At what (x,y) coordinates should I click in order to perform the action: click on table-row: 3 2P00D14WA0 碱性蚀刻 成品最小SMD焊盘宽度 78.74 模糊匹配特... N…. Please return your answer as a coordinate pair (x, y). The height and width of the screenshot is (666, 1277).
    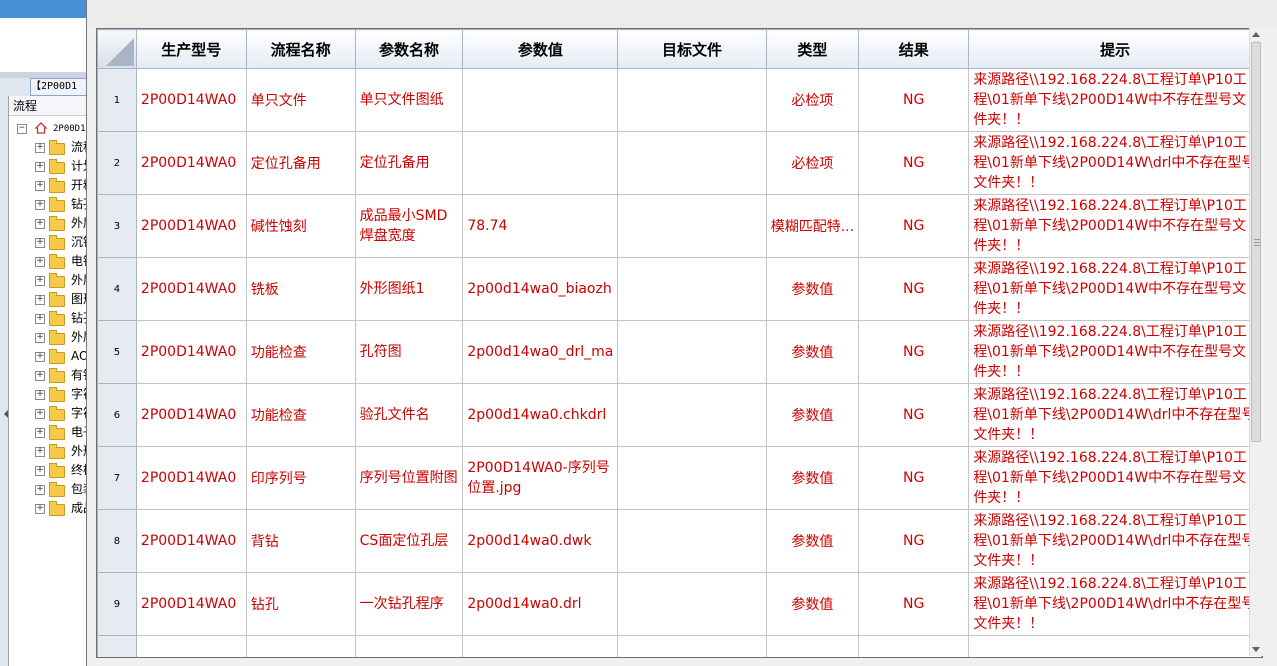
    Looking at the image, I should click on (679, 226).